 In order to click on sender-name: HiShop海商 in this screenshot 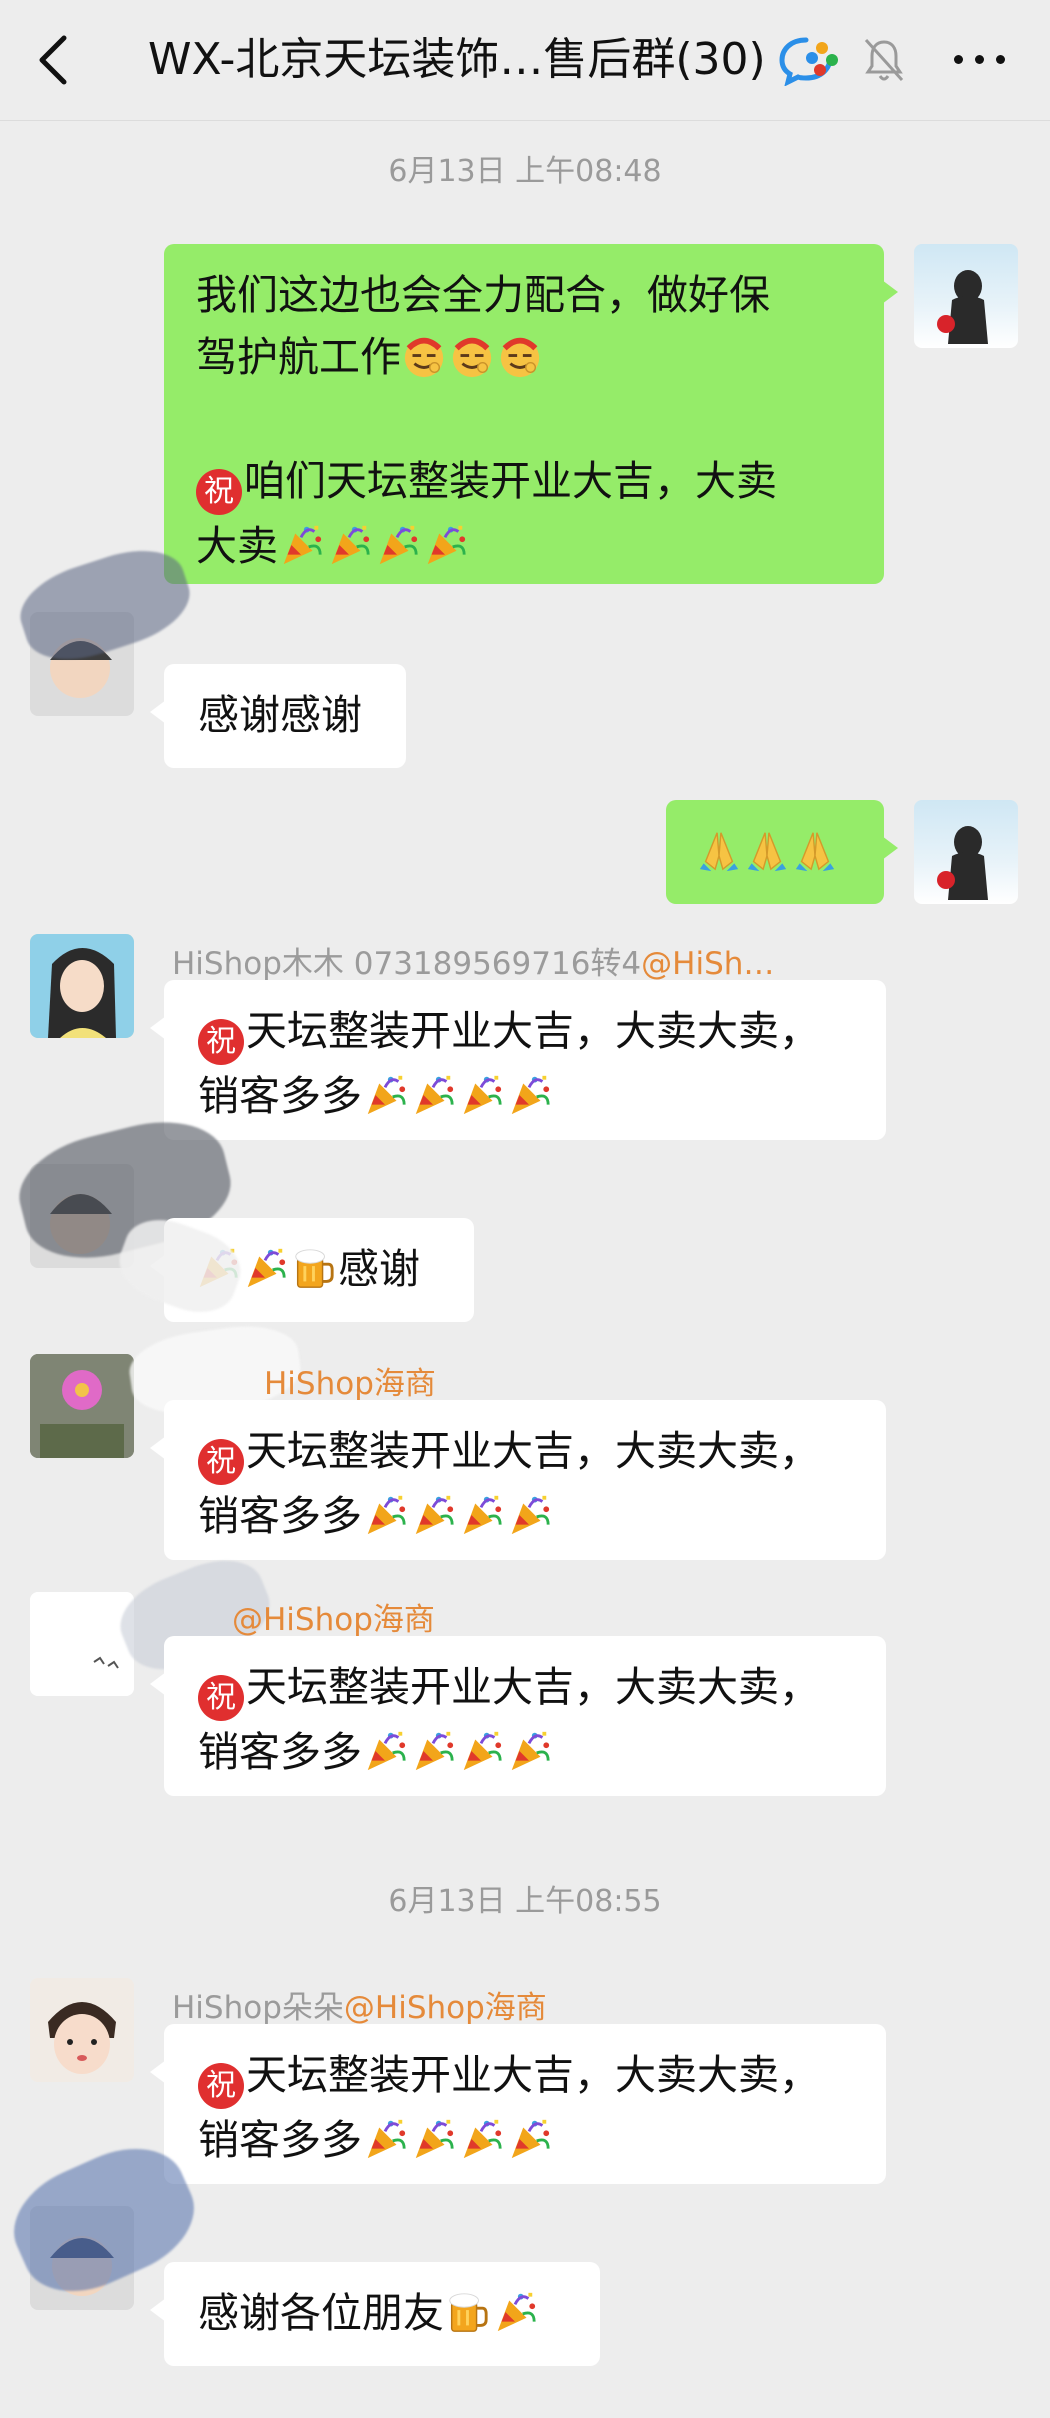, I will do `click(350, 1380)`.